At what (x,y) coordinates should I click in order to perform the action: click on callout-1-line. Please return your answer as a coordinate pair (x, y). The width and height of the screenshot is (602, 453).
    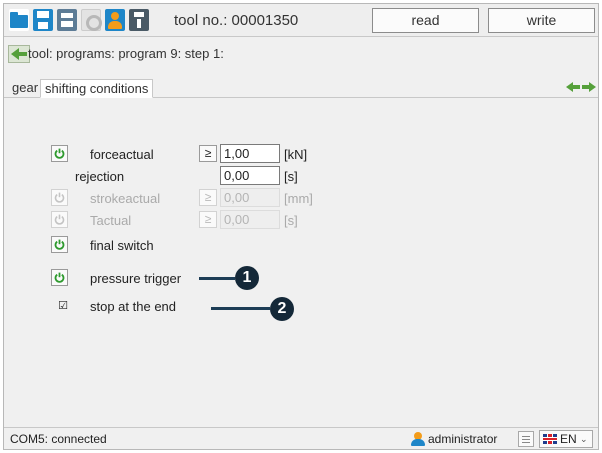
    Looking at the image, I should click on (217, 278).